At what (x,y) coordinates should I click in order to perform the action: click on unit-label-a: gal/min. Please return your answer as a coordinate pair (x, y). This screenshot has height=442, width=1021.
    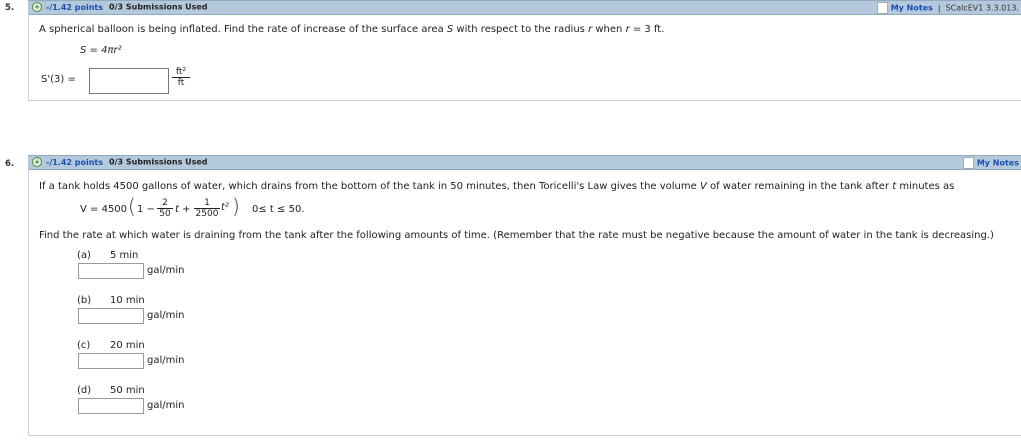
    Looking at the image, I should click on (166, 270).